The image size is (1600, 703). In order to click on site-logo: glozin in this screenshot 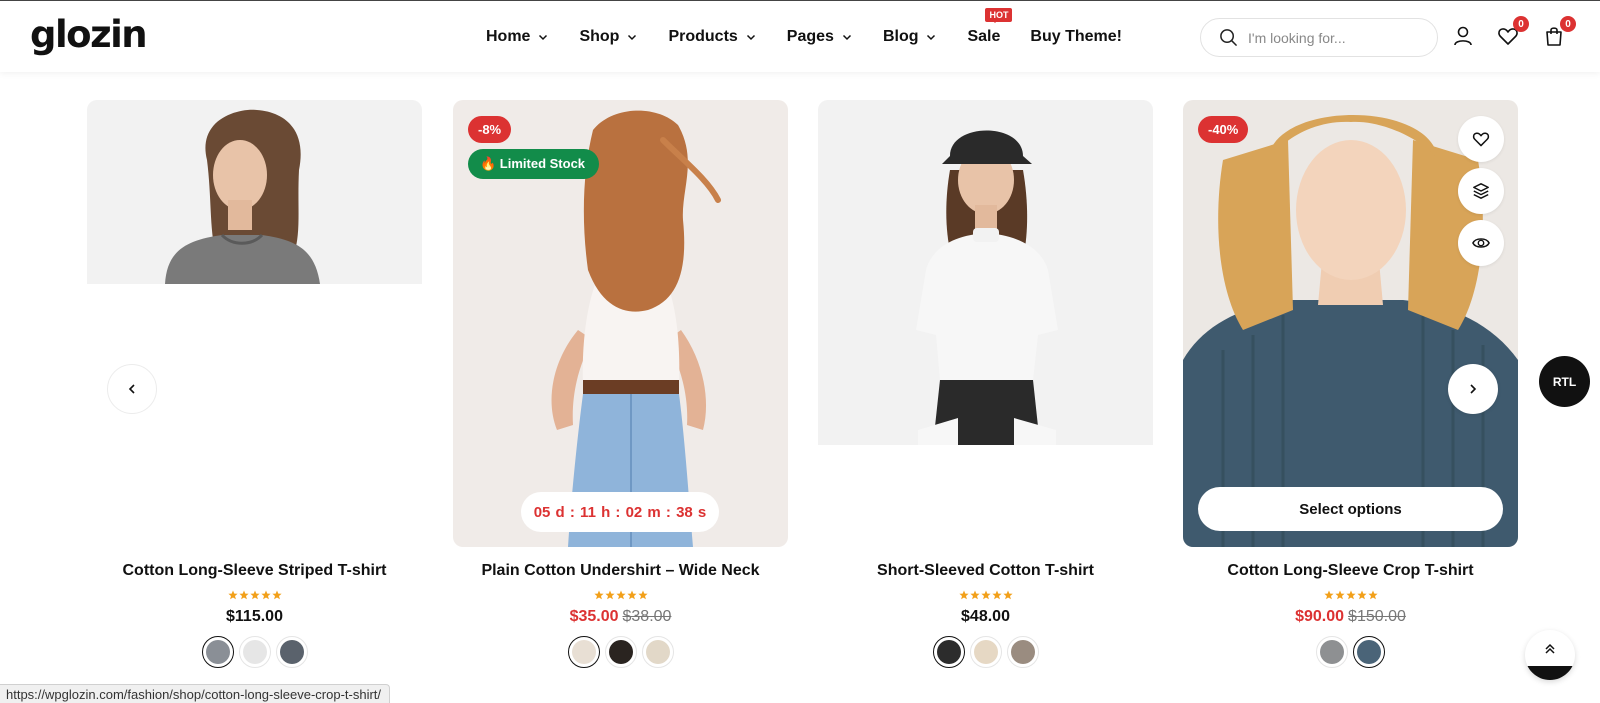, I will do `click(89, 34)`.